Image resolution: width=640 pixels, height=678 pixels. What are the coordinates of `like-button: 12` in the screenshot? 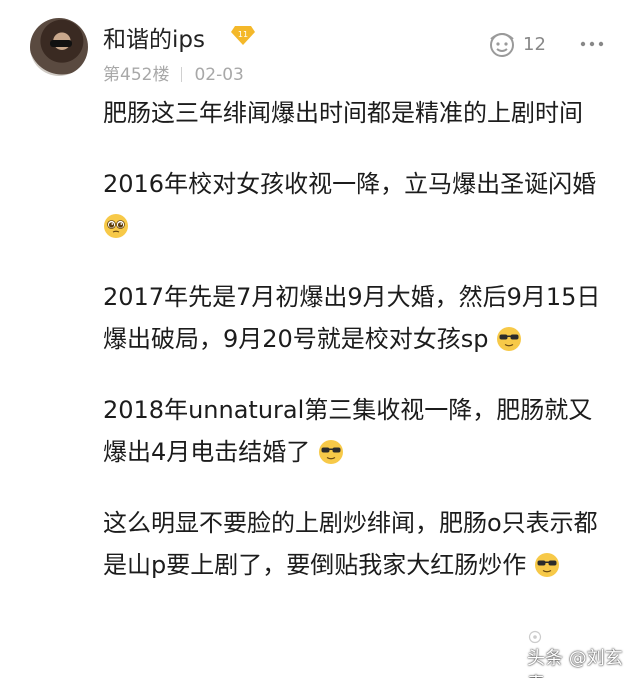 It's located at (516, 44).